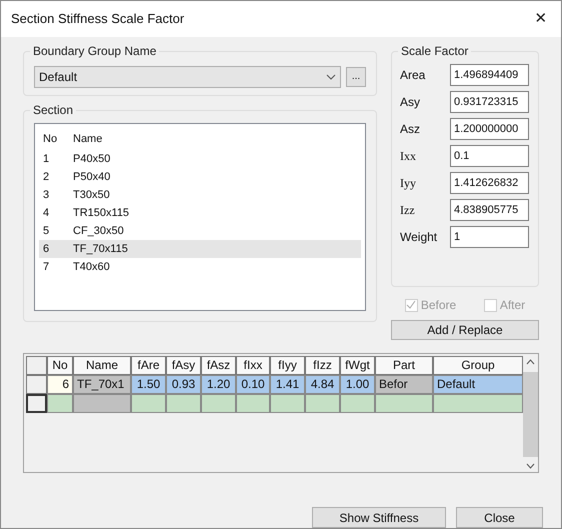  Describe the element at coordinates (91, 159) in the screenshot. I see `section-name: P40x50` at that location.